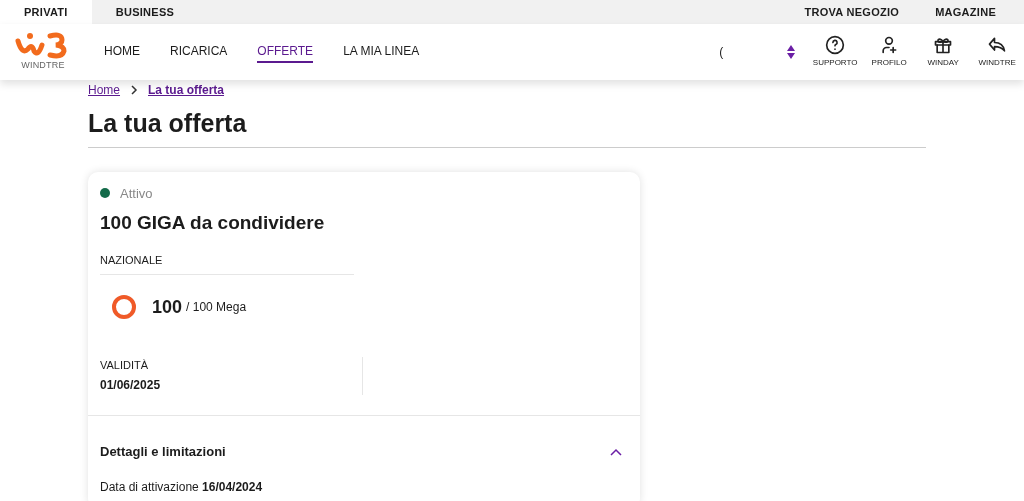 Image resolution: width=1024 pixels, height=501 pixels. I want to click on top-link: MAGAZINE, so click(965, 12).